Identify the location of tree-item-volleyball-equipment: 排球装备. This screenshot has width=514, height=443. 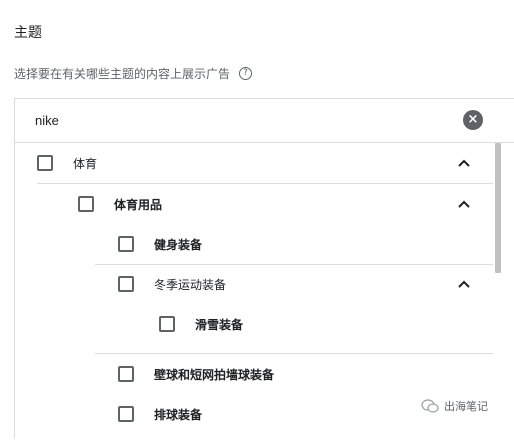
(160, 414).